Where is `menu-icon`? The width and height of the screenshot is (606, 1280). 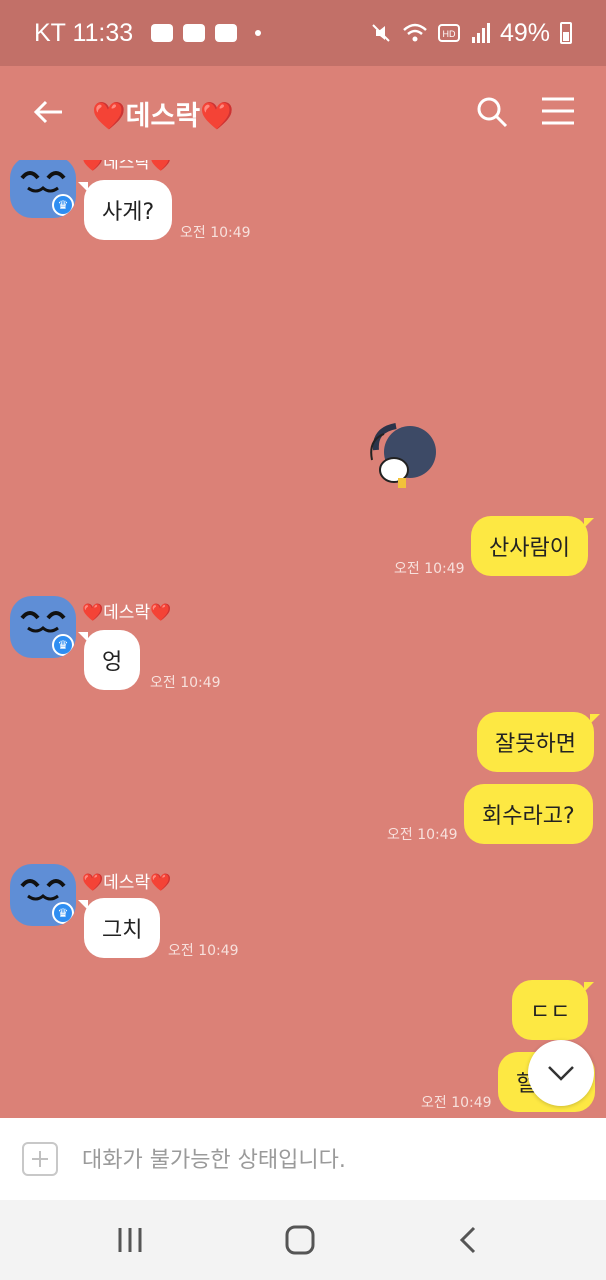
menu-icon is located at coordinates (558, 111).